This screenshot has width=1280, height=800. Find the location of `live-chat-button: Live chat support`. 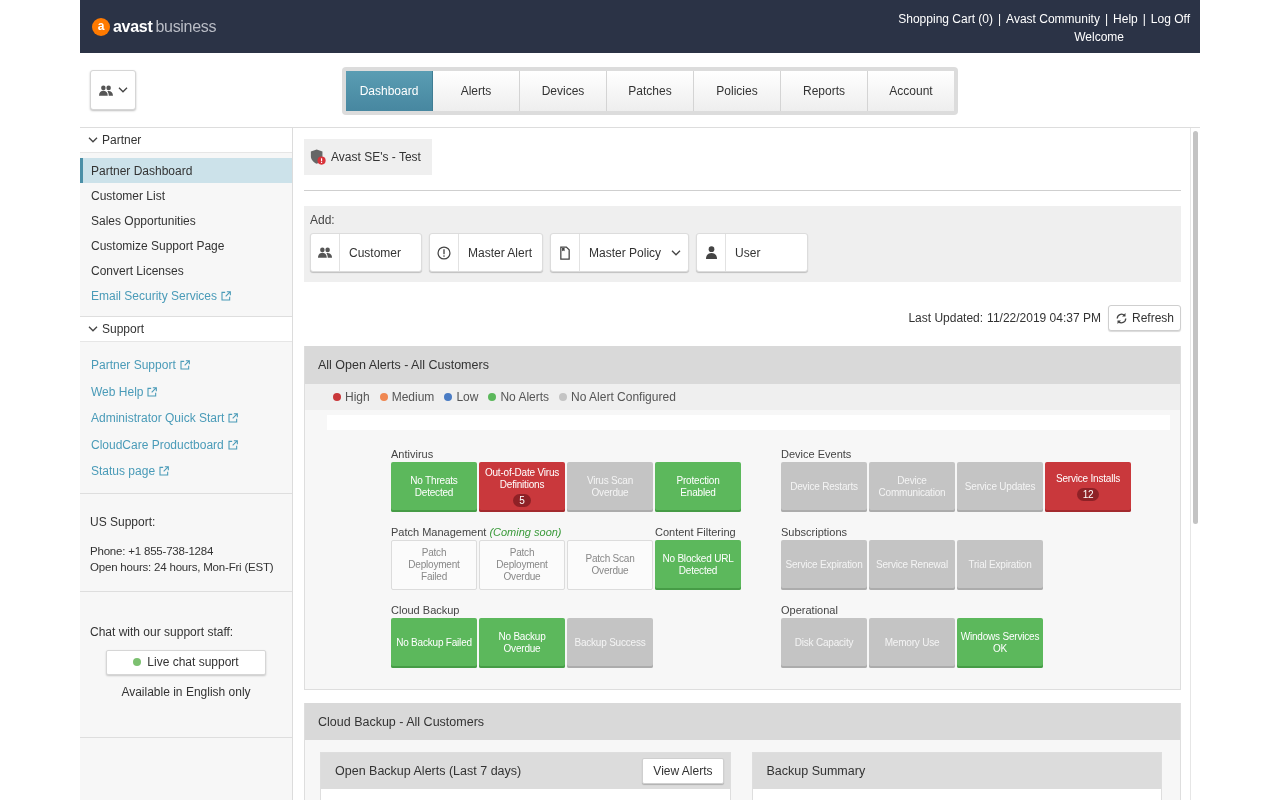

live-chat-button: Live chat support is located at coordinates (186, 662).